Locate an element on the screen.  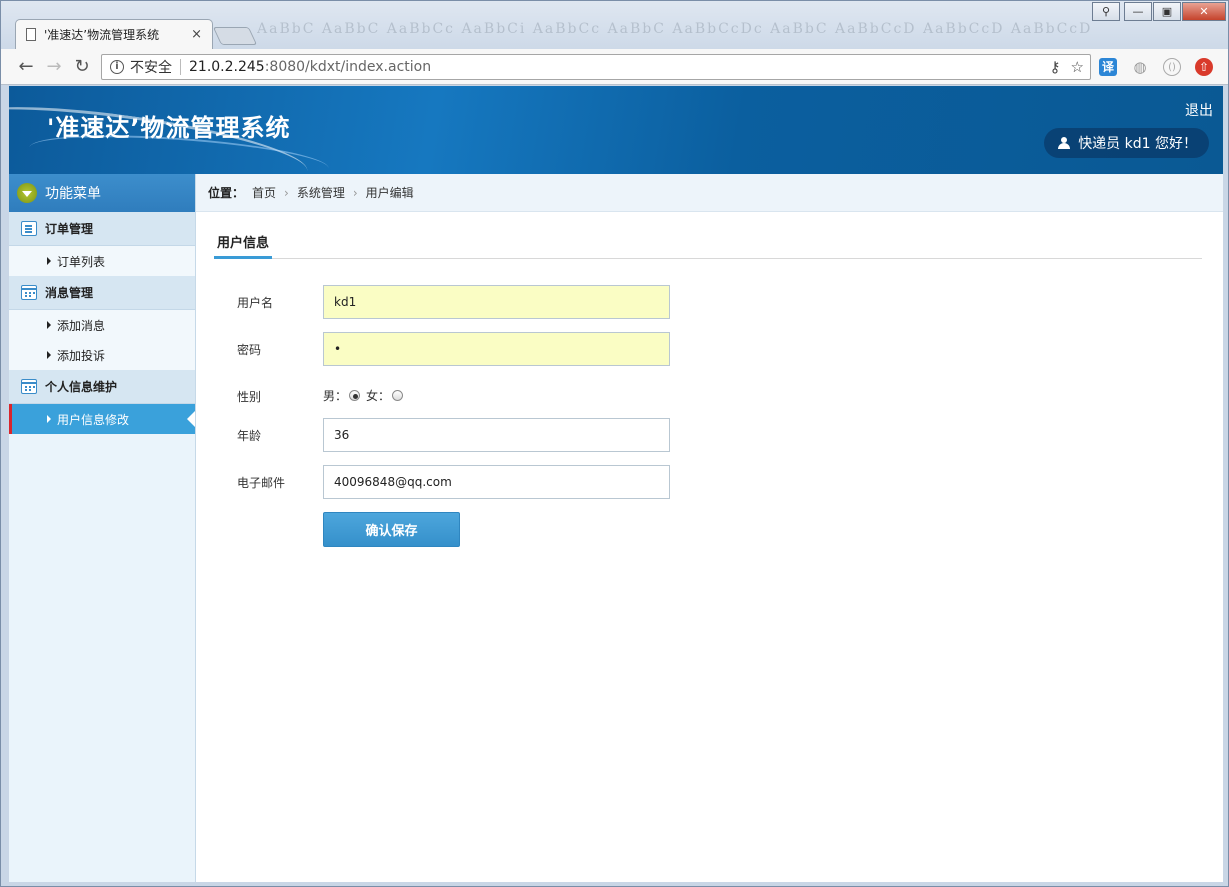
menu-header: 功能菜单 is located at coordinates (102, 193).